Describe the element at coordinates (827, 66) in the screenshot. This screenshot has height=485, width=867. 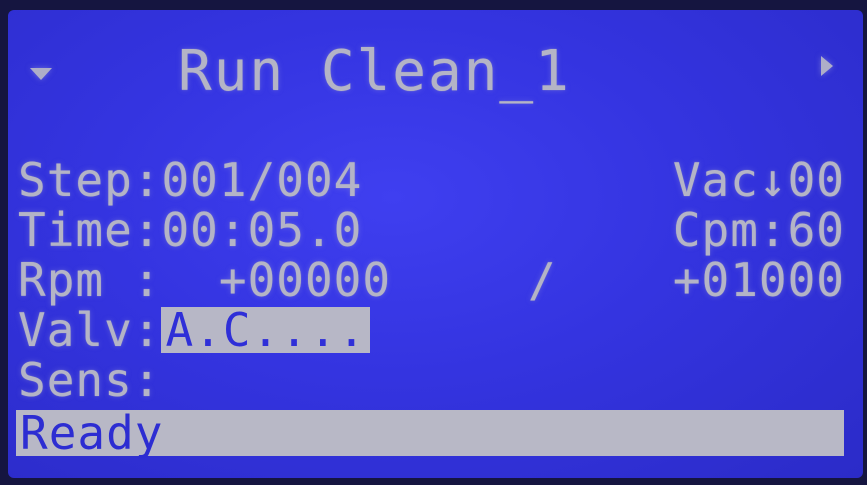
I see `triangle-right-icon` at that location.